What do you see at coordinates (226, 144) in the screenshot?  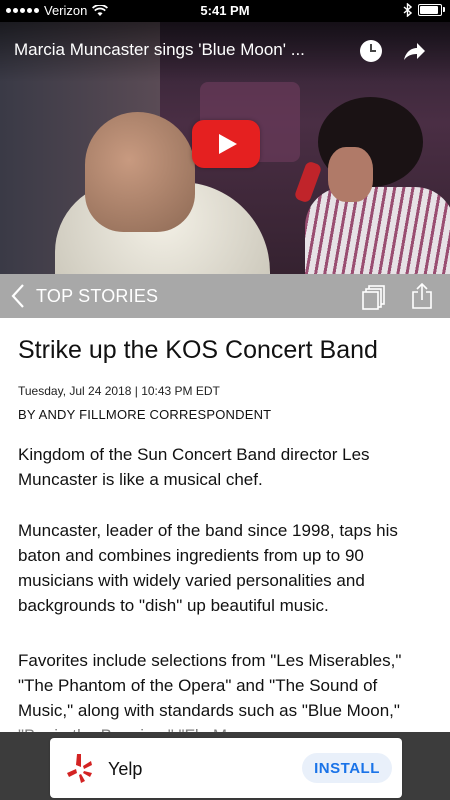 I see `play-button` at bounding box center [226, 144].